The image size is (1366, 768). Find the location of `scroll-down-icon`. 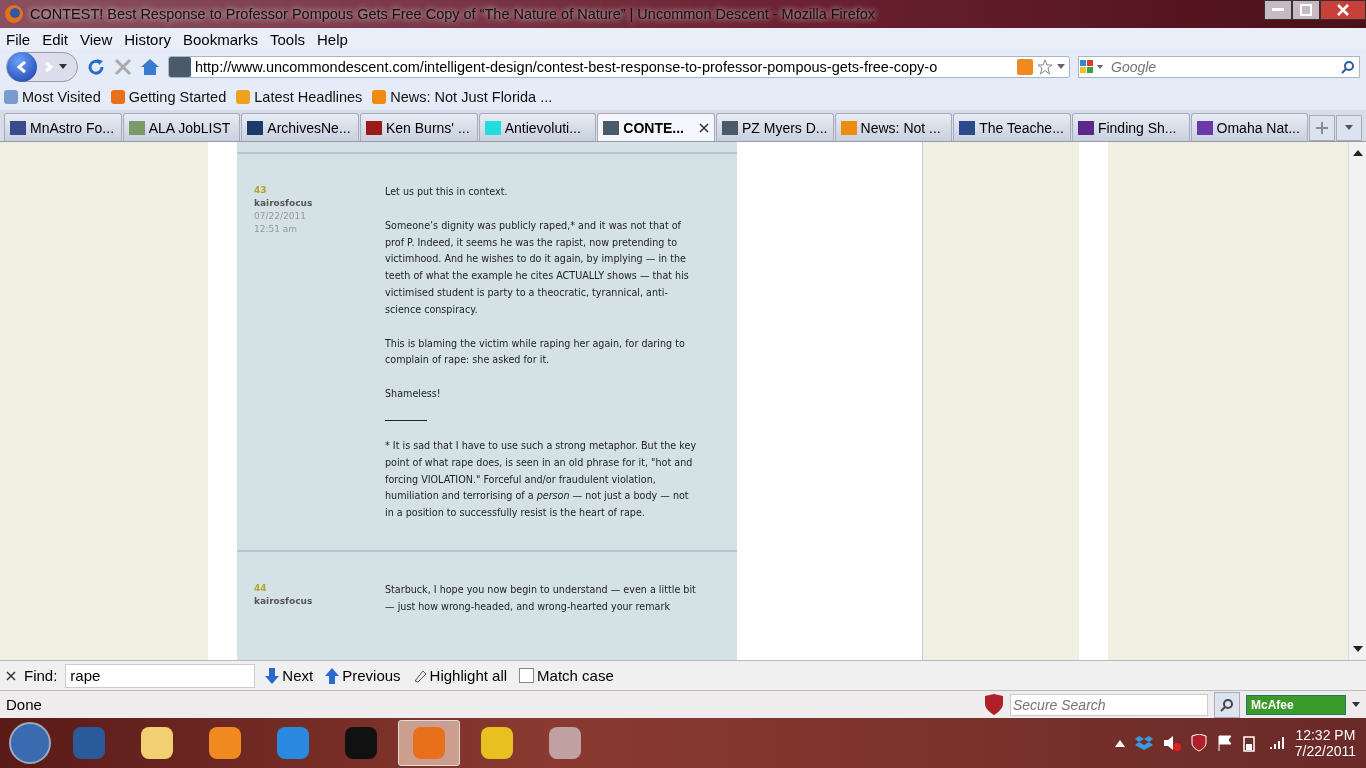

scroll-down-icon is located at coordinates (1357, 649).